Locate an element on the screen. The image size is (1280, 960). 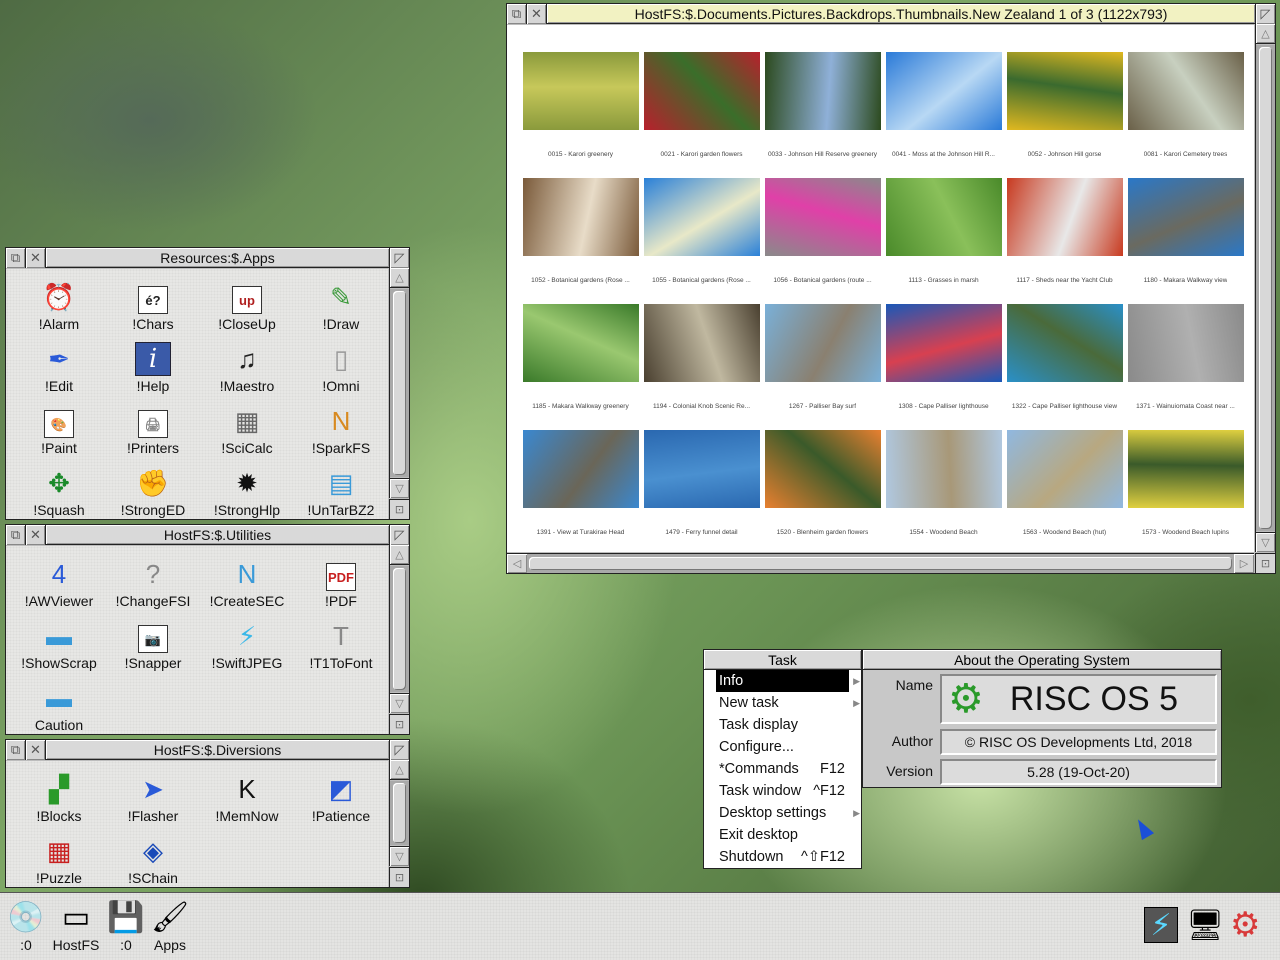
filer-icon-scicalc: ▦ !SciCalc is located at coordinates (247, 428).